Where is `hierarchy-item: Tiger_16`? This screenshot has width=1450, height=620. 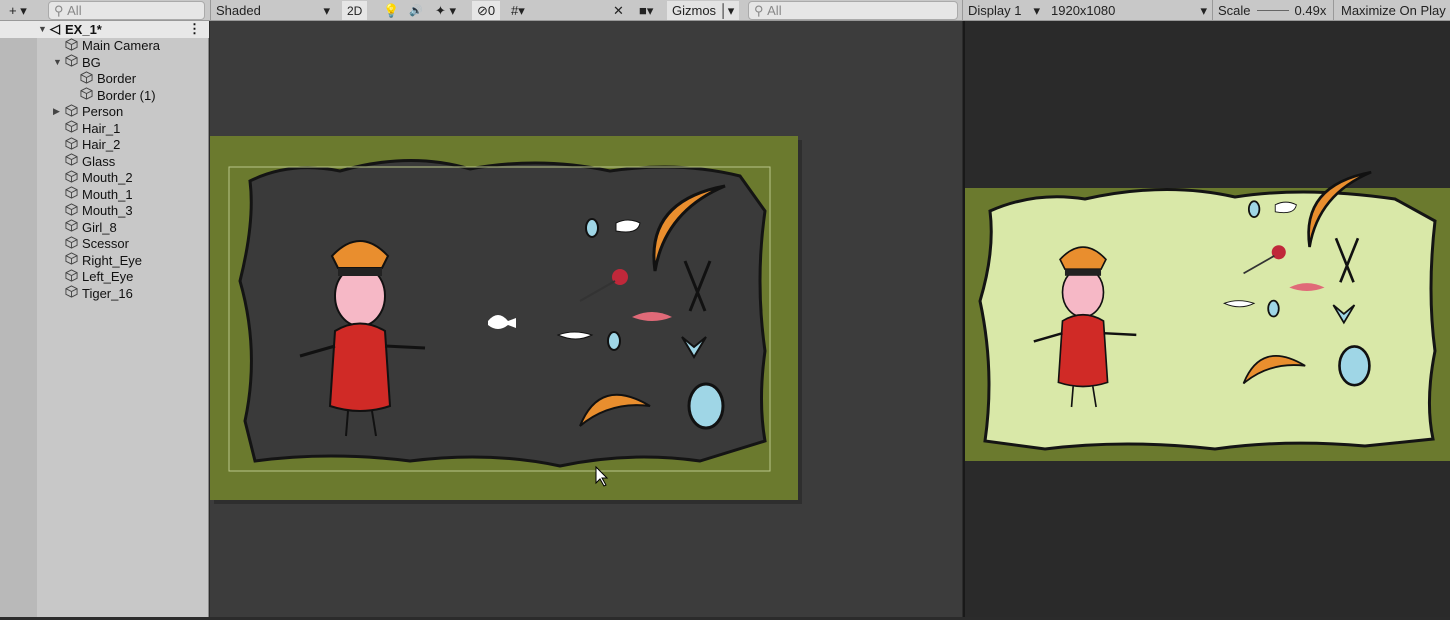 hierarchy-item: Tiger_16 is located at coordinates (104, 293).